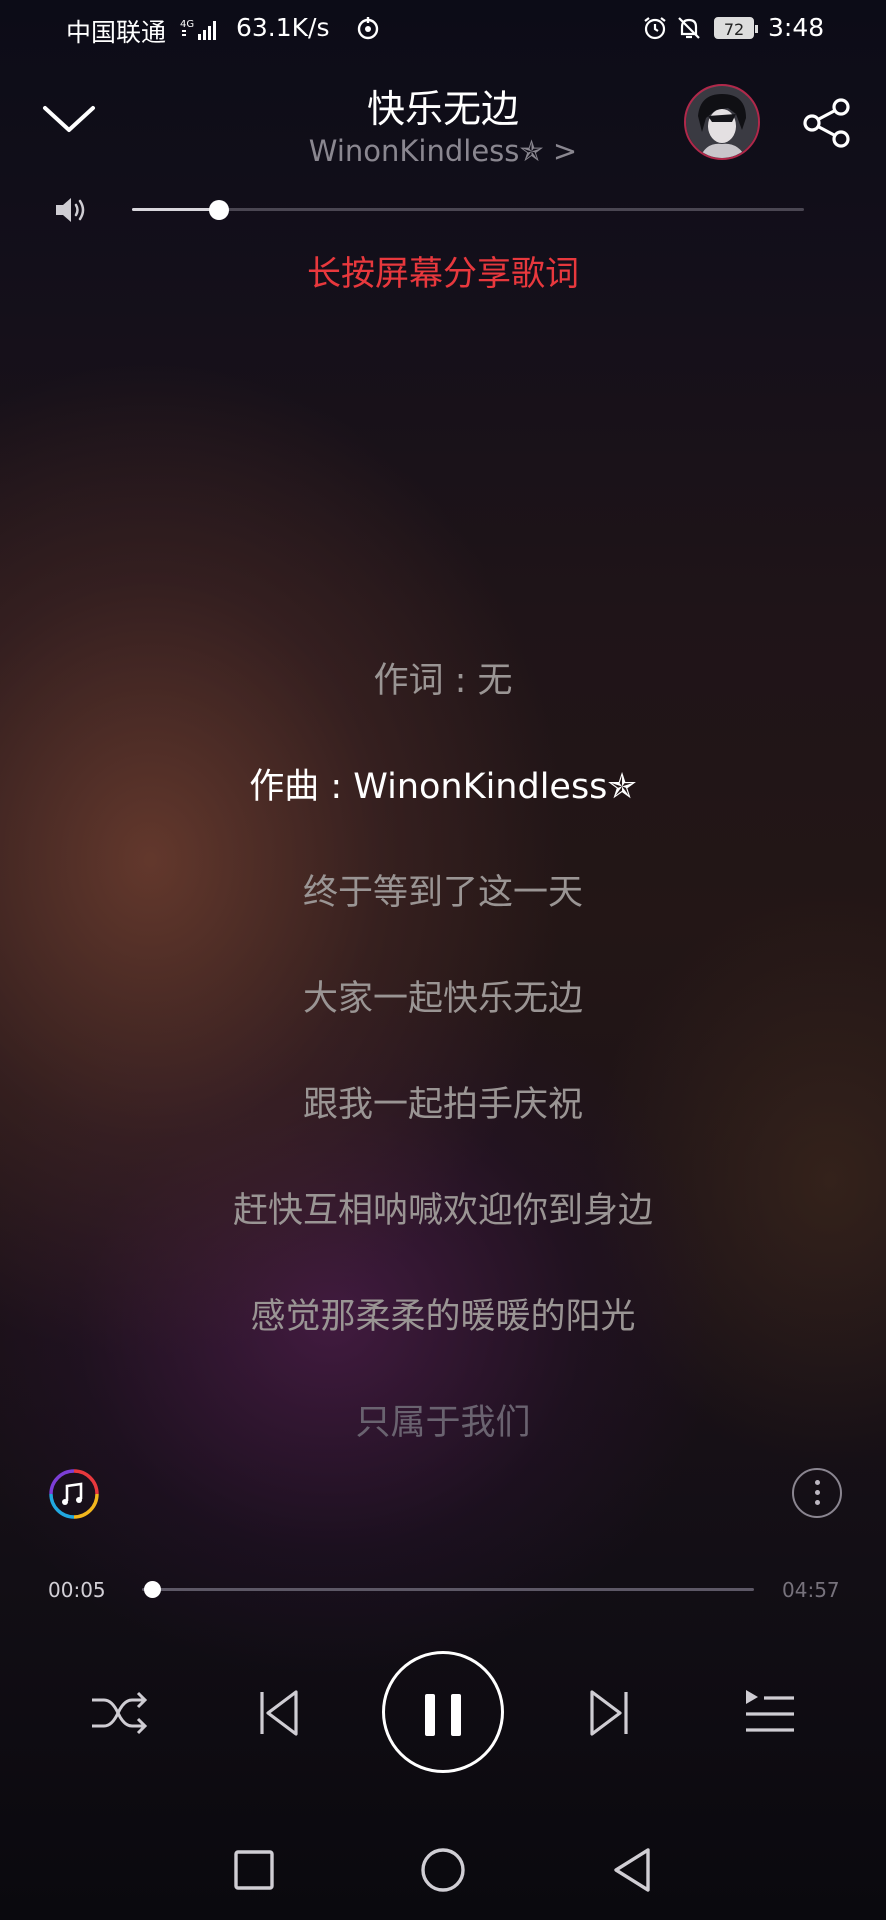  I want to click on more-icon, so click(817, 1482).